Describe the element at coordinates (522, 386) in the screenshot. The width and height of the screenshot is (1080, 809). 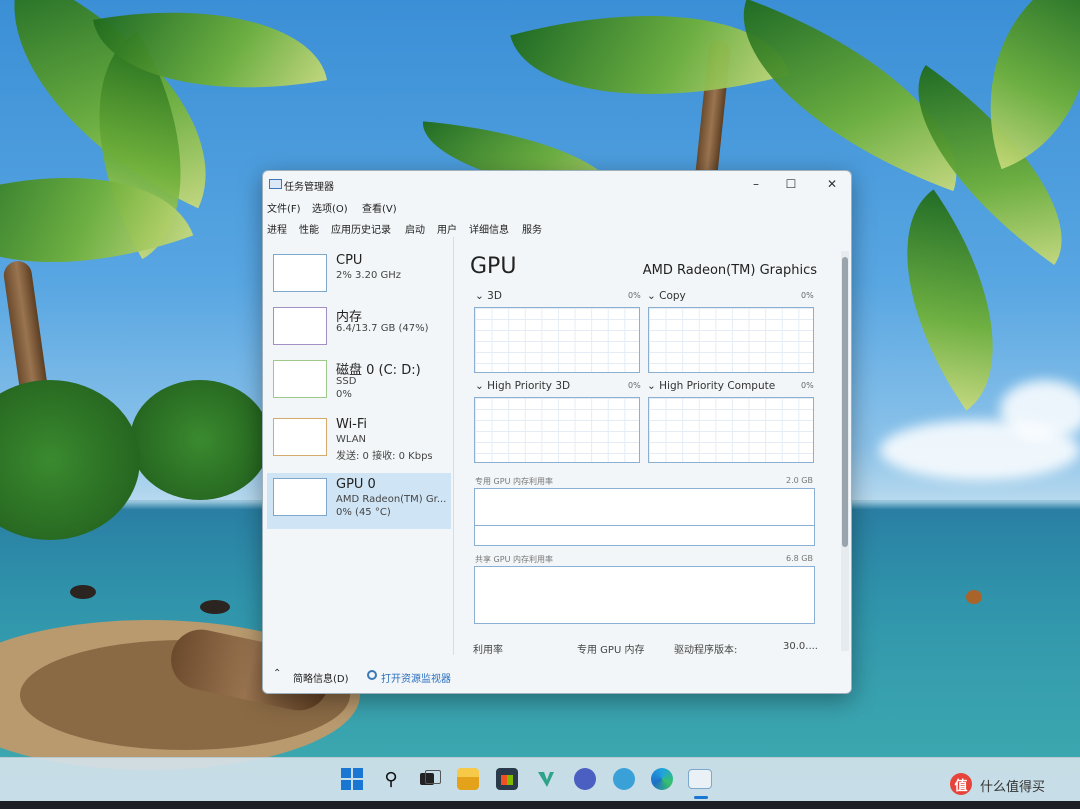
I see `graph-high-priority-3d-label: ⌄ High Priority 3D` at that location.